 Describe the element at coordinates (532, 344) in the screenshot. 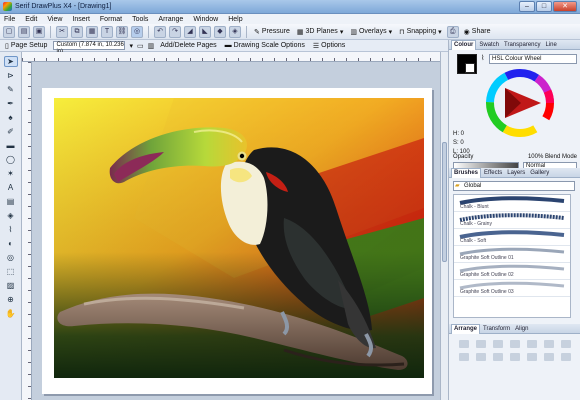

I see `group-icon` at that location.